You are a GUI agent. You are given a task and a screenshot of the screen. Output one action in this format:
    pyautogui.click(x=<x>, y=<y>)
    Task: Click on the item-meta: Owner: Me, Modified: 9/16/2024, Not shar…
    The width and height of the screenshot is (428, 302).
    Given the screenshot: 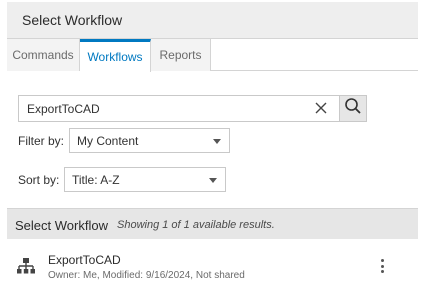 What is the action you would take?
    pyautogui.click(x=146, y=275)
    